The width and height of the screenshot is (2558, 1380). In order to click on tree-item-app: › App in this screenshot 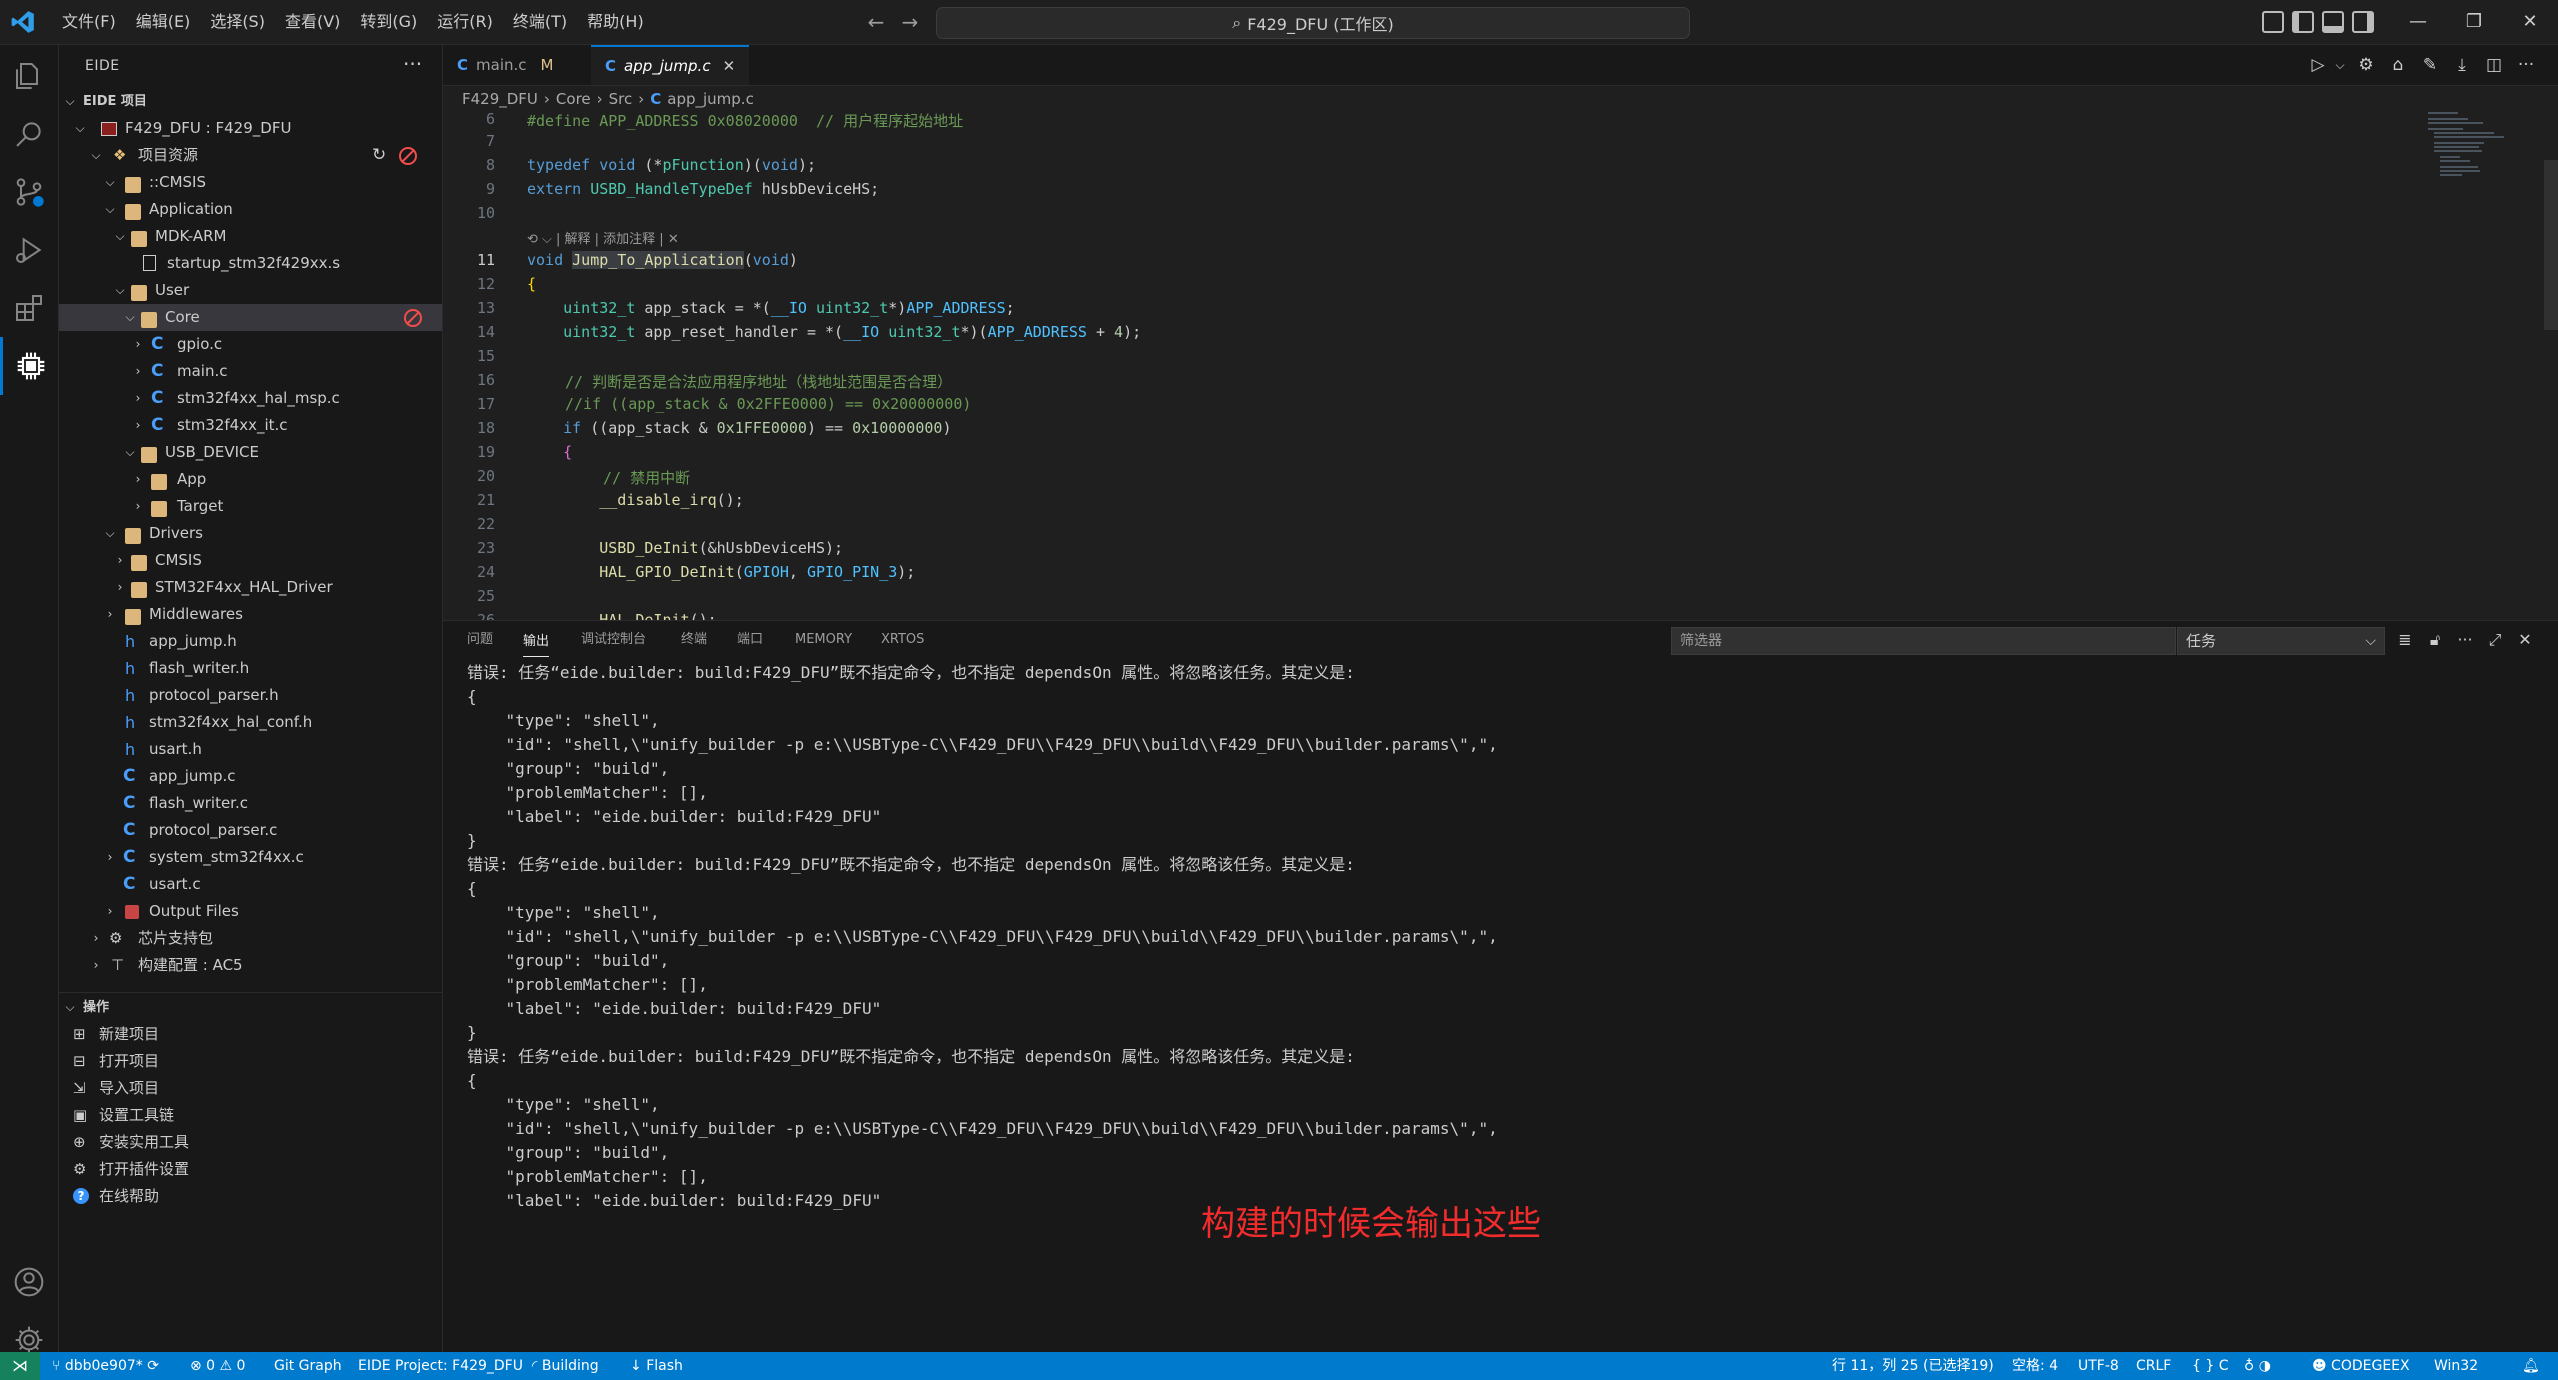, I will do `click(250, 479)`.